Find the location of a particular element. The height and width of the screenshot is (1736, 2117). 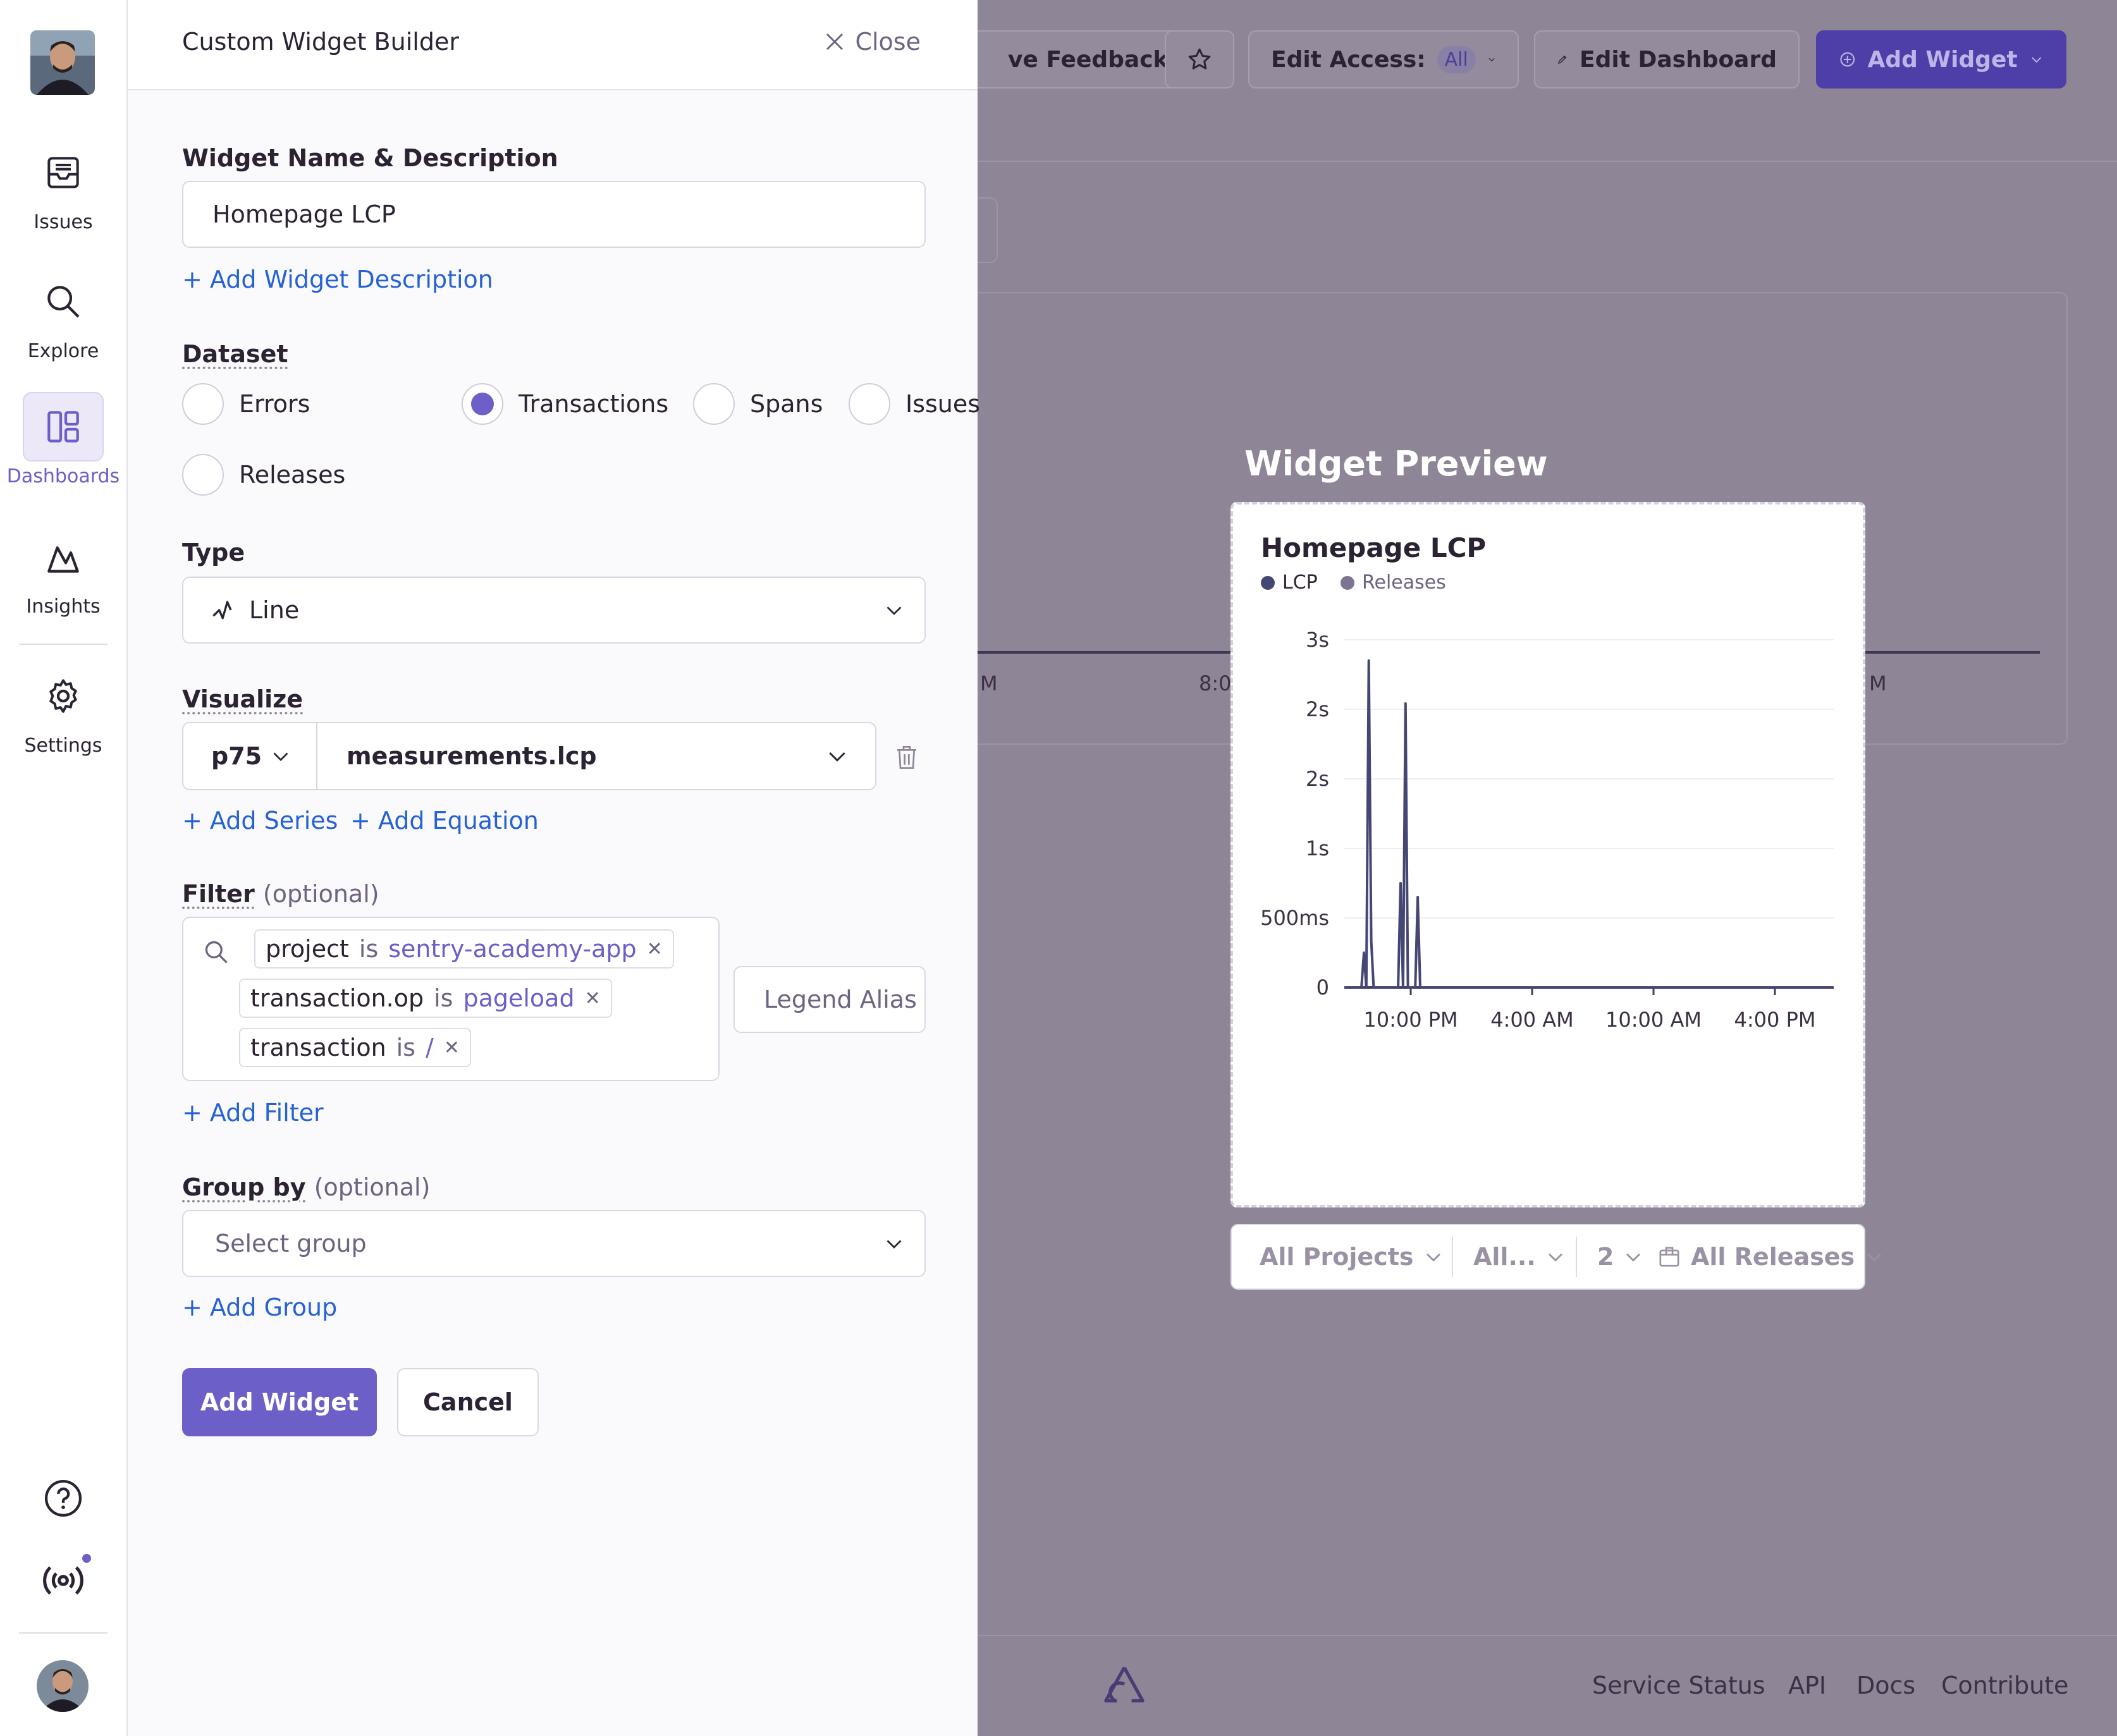

filter-separator is located at coordinates (1452, 1257).